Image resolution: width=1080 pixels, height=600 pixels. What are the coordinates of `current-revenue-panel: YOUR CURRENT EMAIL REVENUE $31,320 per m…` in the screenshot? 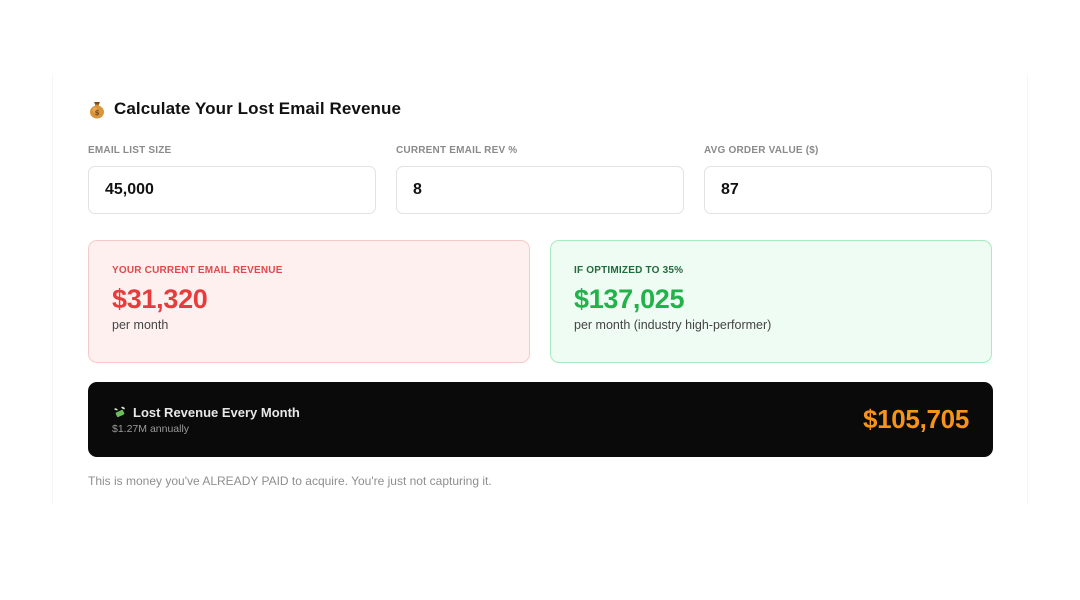 It's located at (309, 301).